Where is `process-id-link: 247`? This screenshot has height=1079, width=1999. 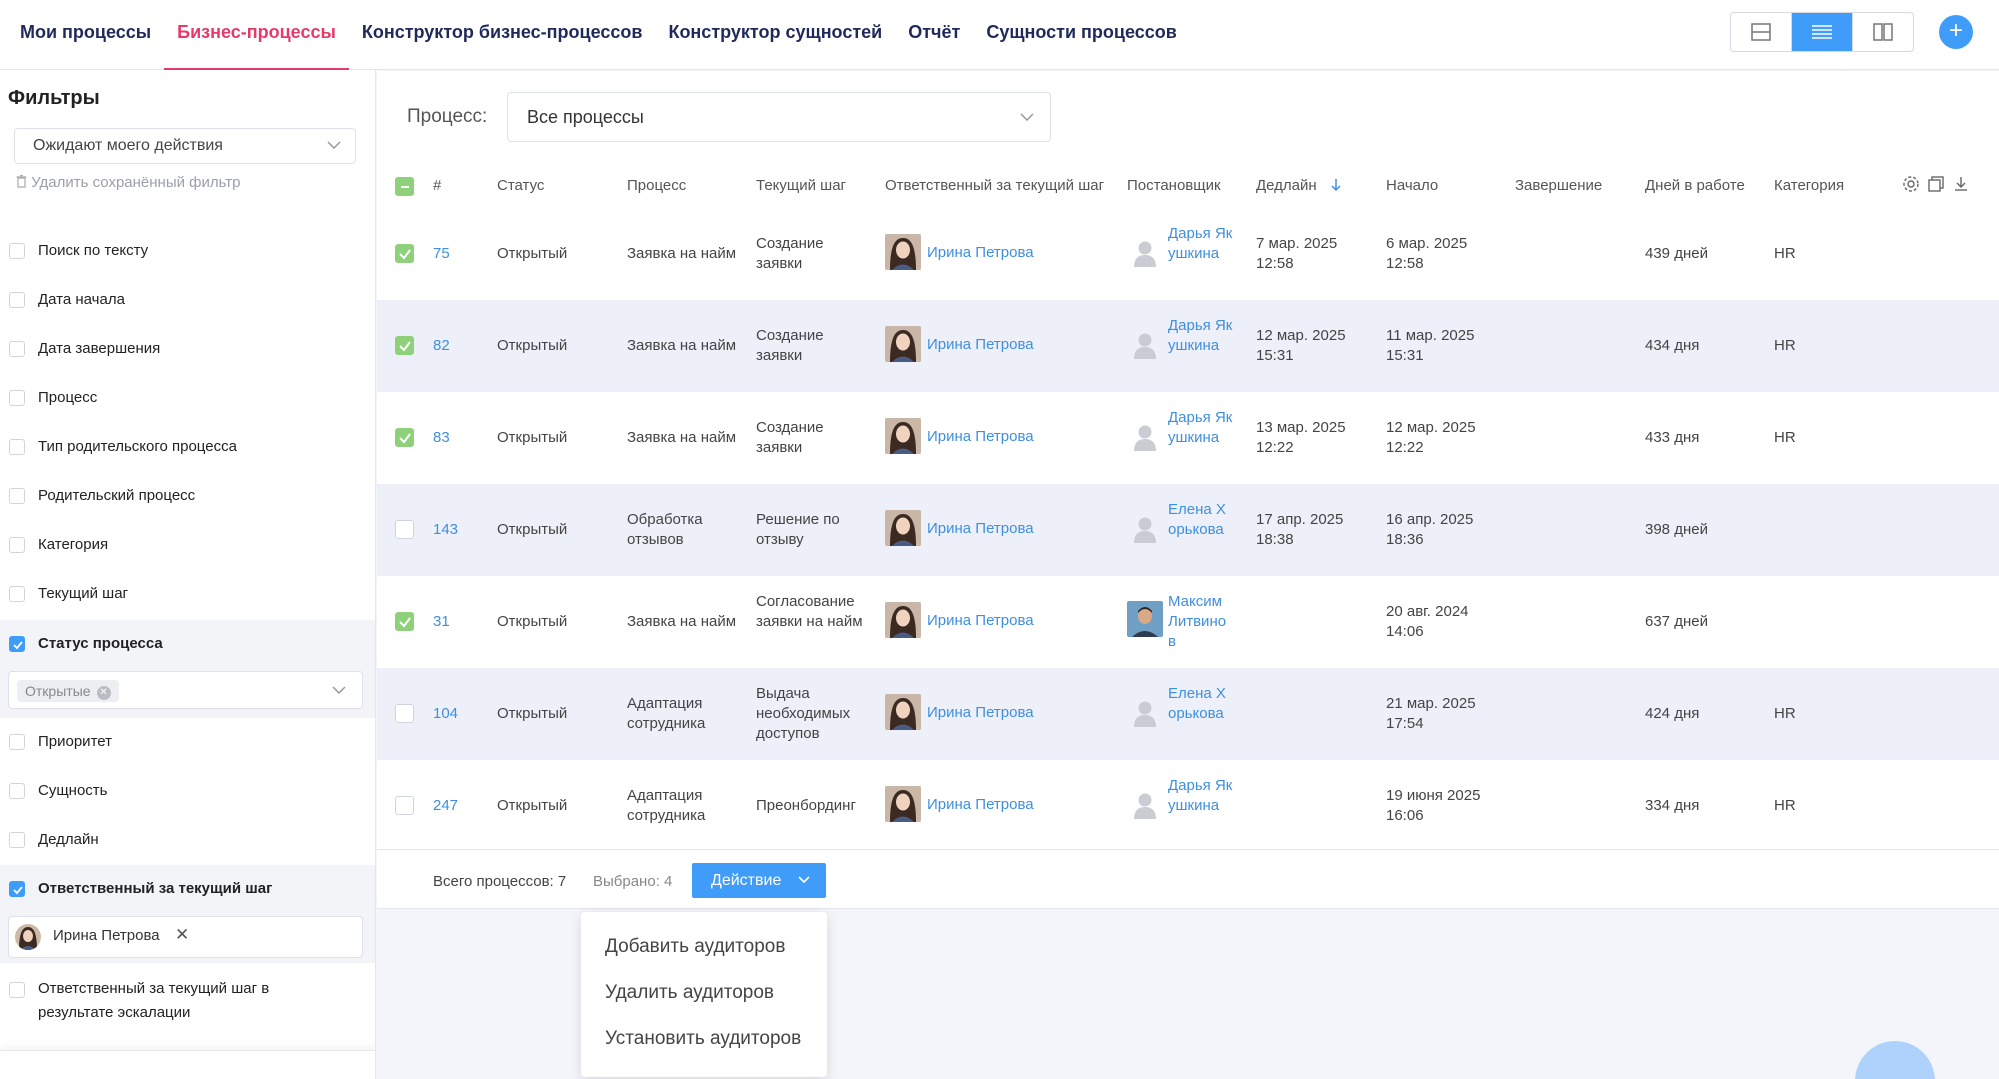 process-id-link: 247 is located at coordinates (445, 806).